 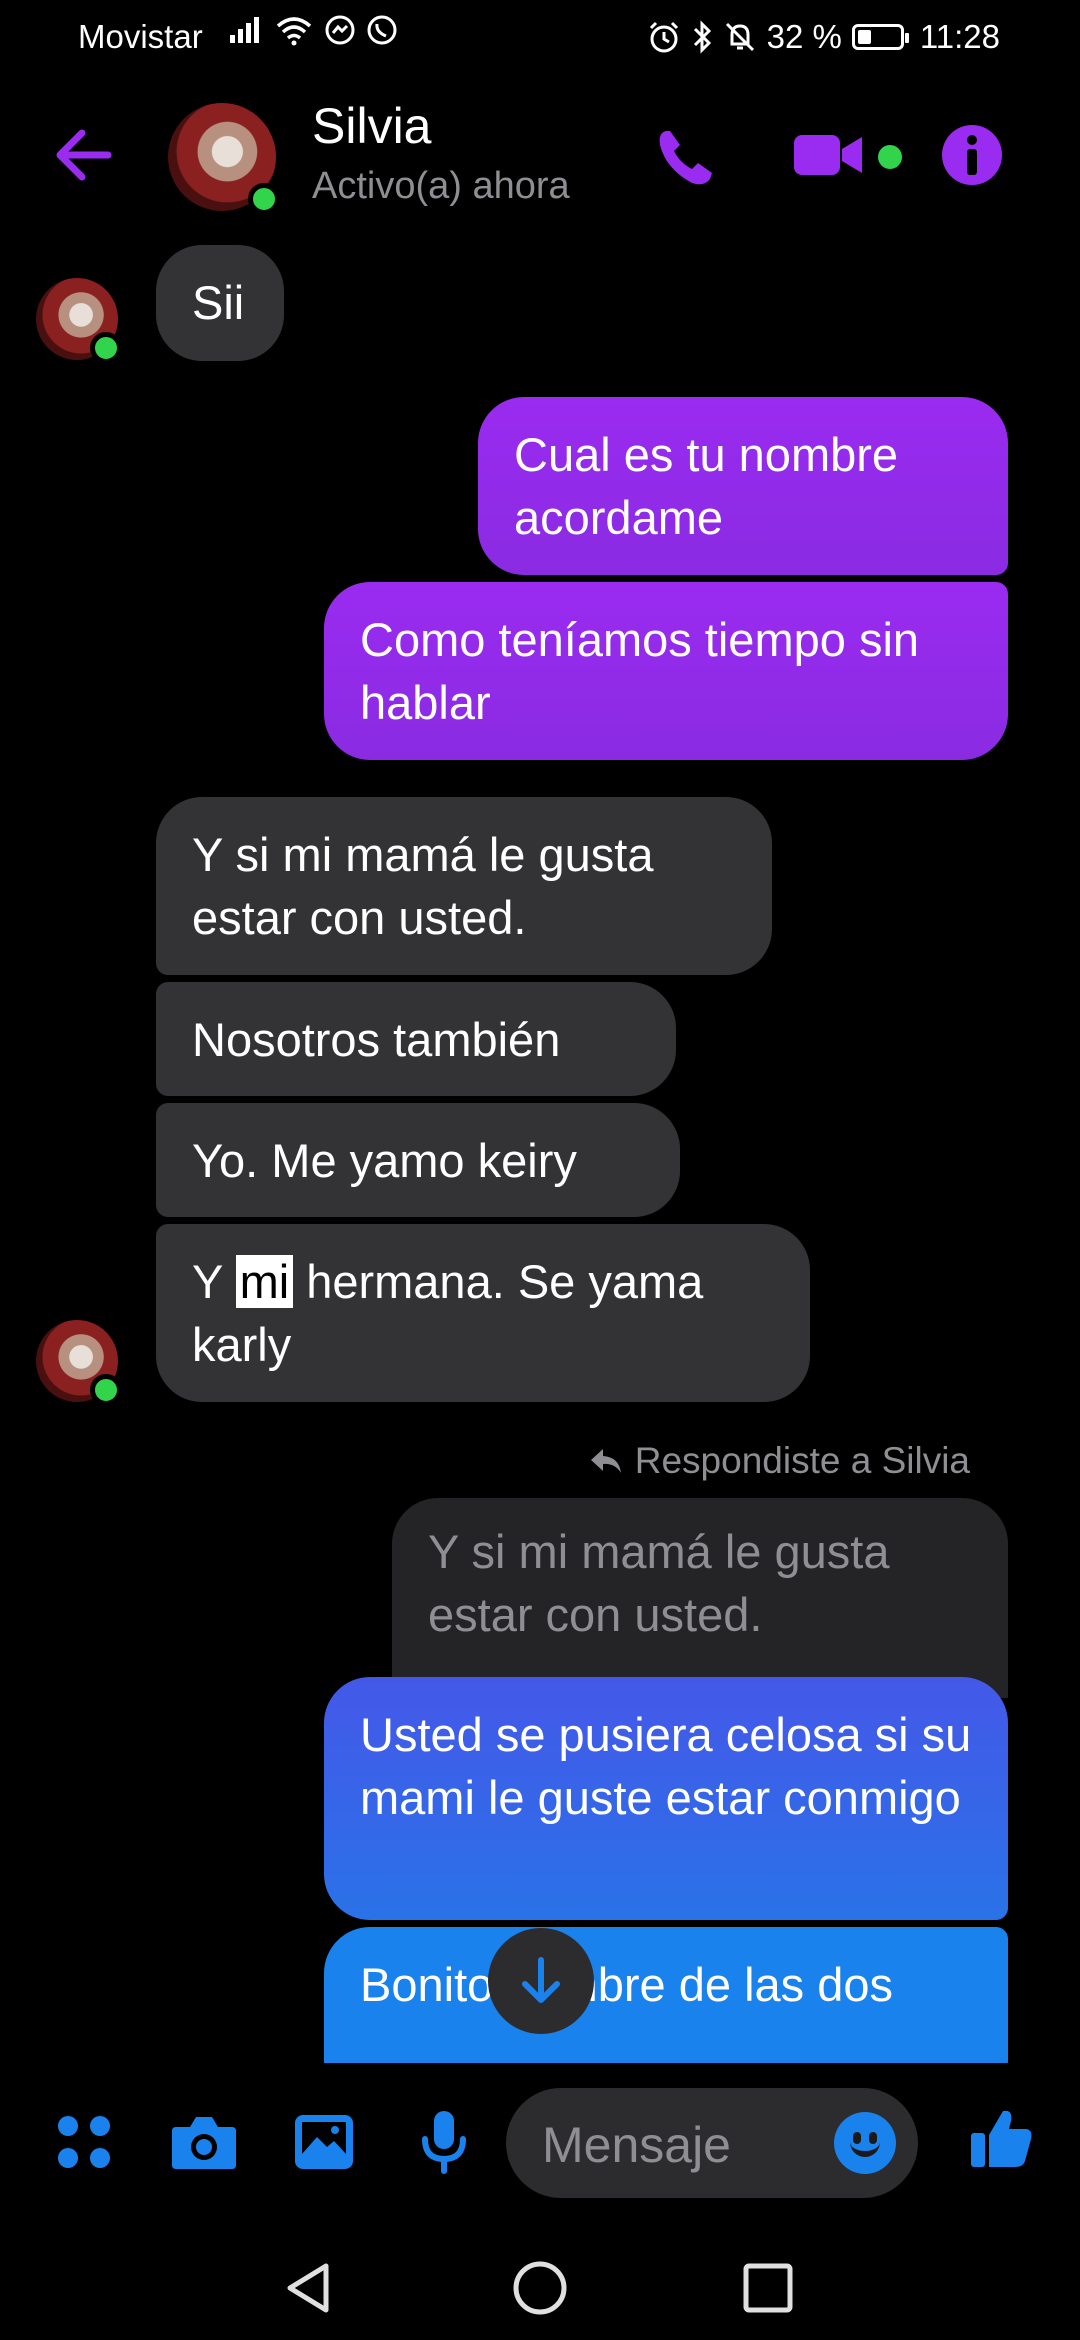 I want to click on contact-name: Silvia, so click(x=371, y=126).